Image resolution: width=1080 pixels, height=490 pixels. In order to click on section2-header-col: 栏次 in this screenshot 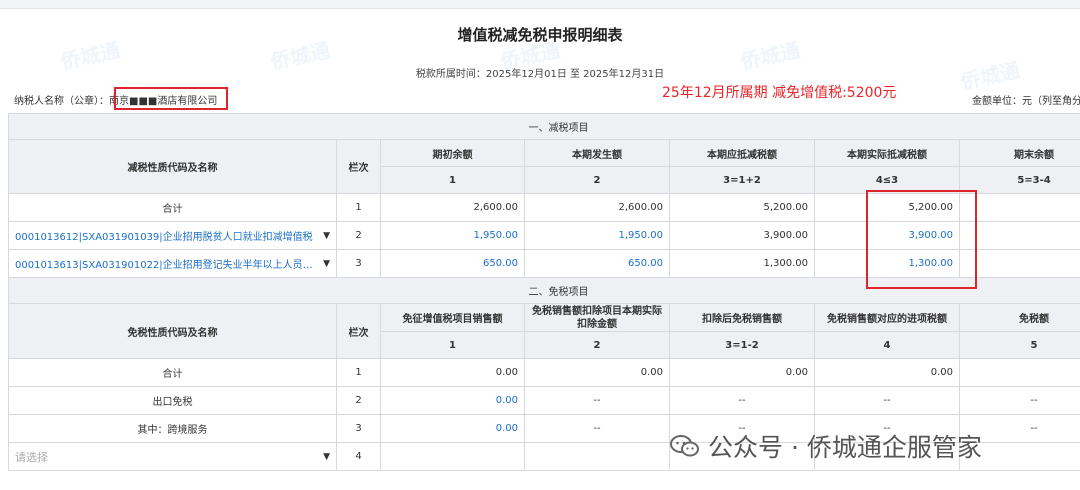, I will do `click(358, 331)`.